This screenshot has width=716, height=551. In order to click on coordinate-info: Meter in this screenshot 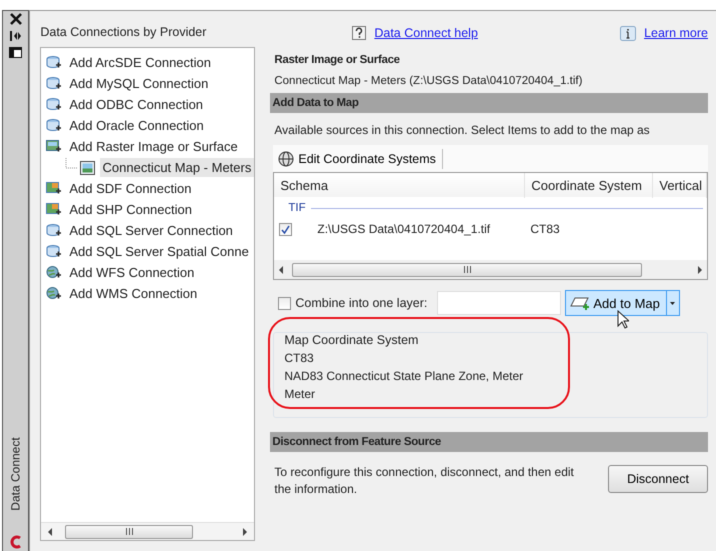, I will do `click(300, 394)`.